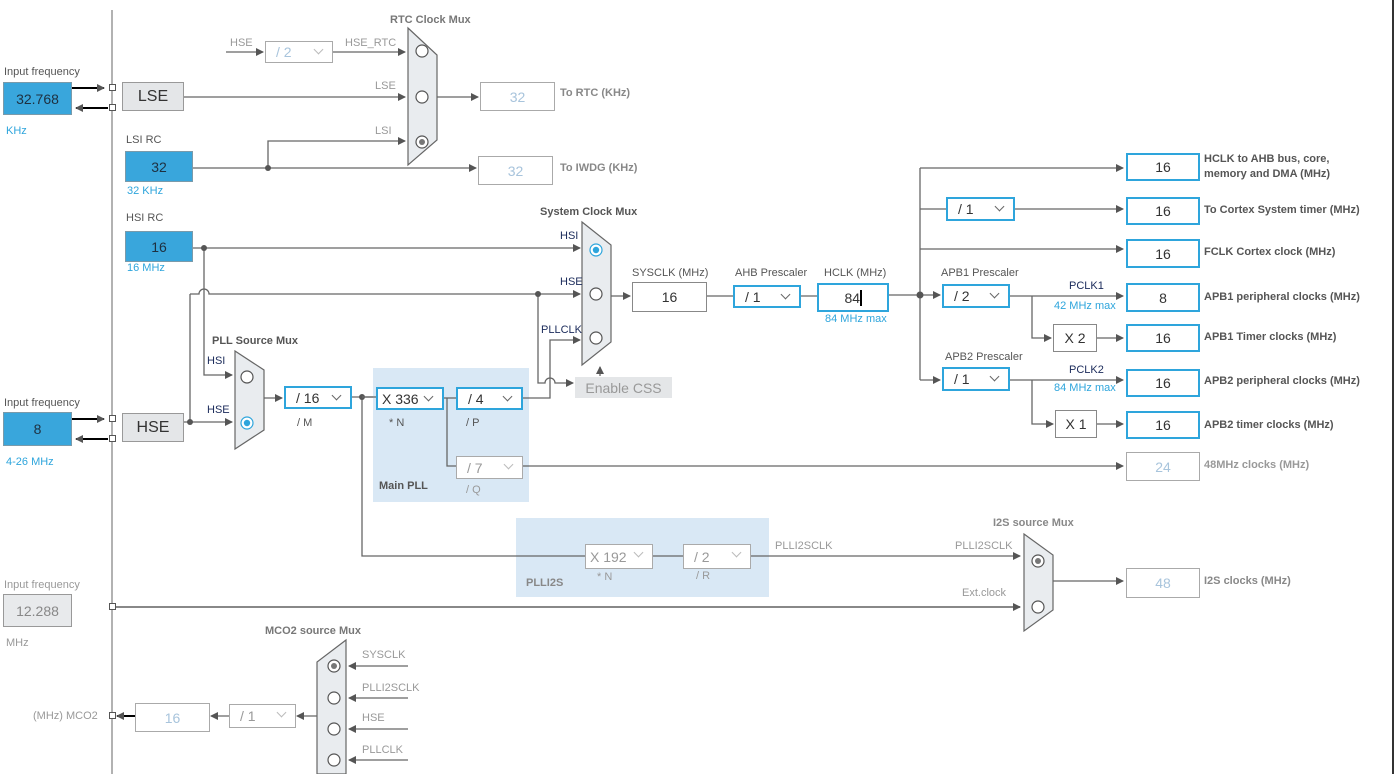  Describe the element at coordinates (37, 98) in the screenshot. I see `lse-frequency-input: 32.768` at that location.